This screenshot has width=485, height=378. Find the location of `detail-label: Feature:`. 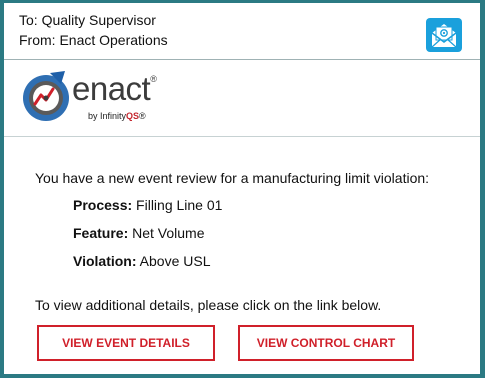

detail-label: Feature: is located at coordinates (101, 233).